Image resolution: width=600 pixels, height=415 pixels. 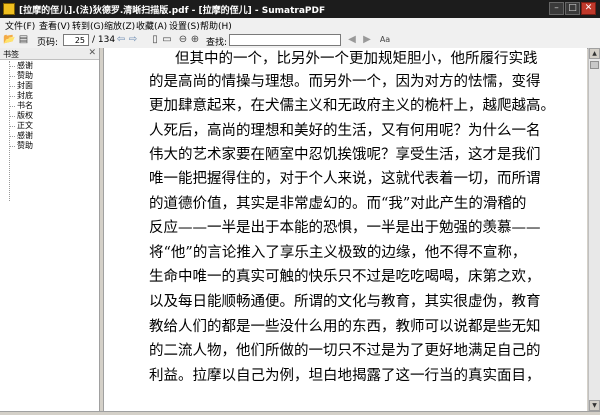 What do you see at coordinates (216, 25) in the screenshot?
I see `menu-help: 帮助(H)` at bounding box center [216, 25].